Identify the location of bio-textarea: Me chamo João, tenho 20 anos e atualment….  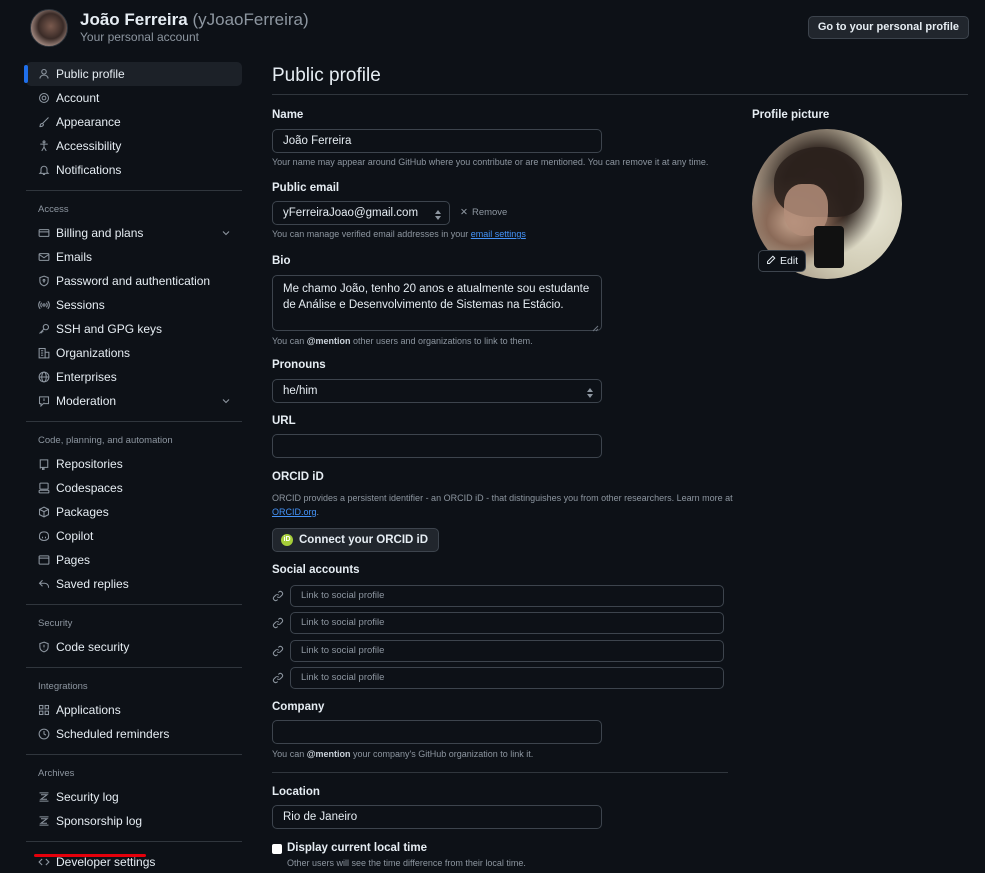
(437, 303).